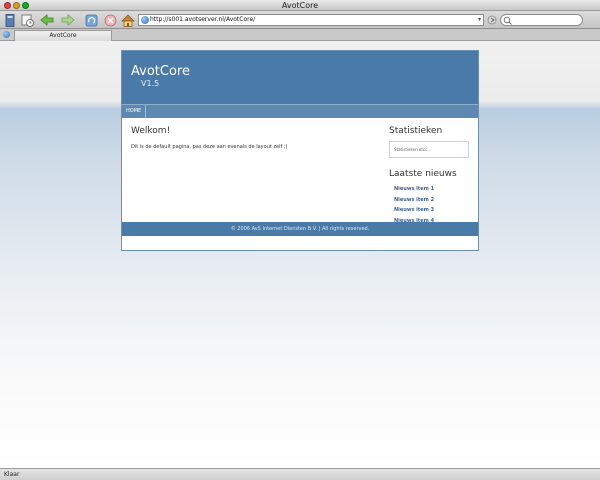  I want to click on news-item-link: Nieuws item 1, so click(432, 191).